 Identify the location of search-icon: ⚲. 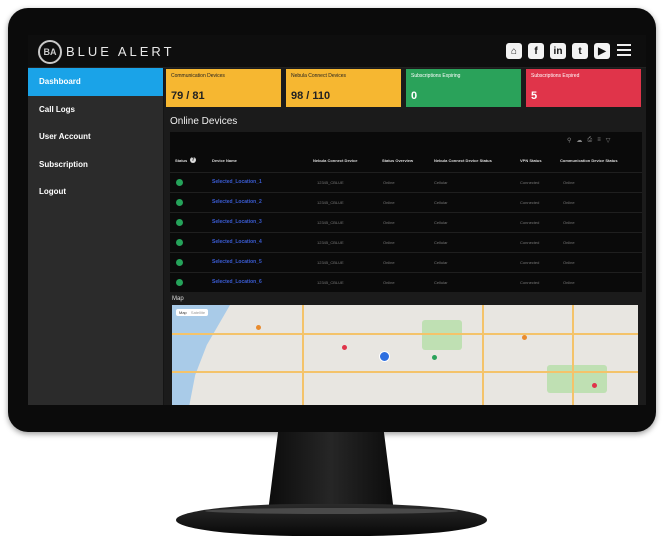
(569, 140).